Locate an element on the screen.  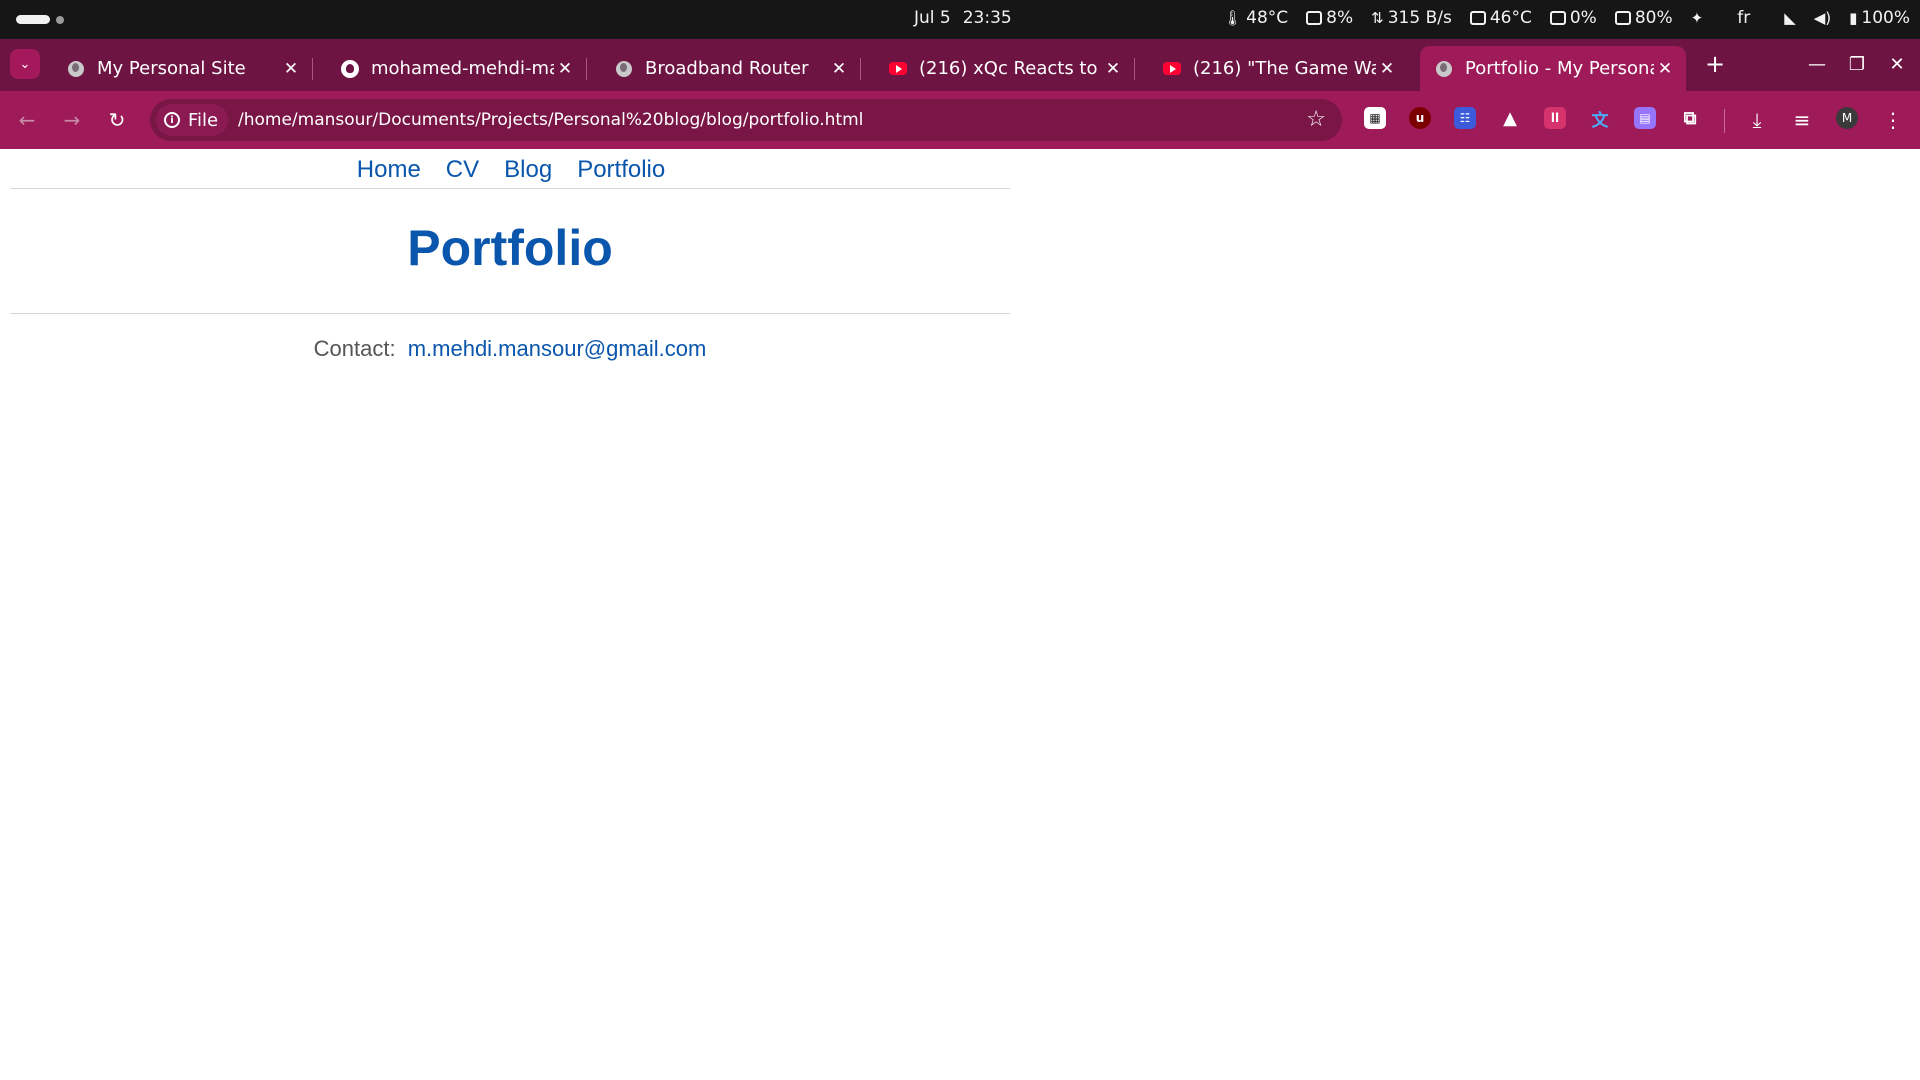
workspace-dot is located at coordinates (60, 19).